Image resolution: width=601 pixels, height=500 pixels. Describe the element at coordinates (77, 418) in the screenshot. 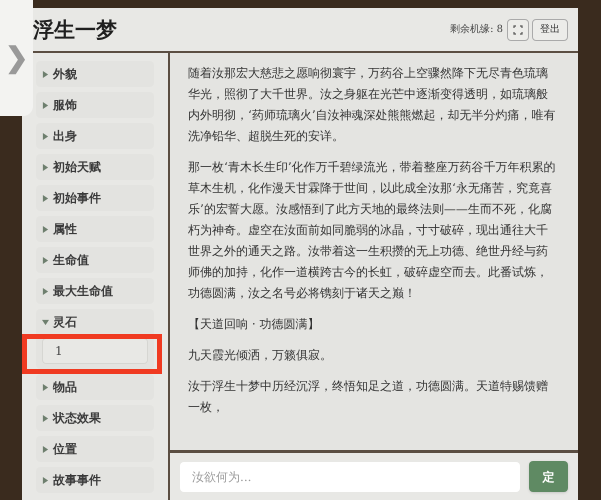

I see `sidebar-item-label: 状态效果` at that location.